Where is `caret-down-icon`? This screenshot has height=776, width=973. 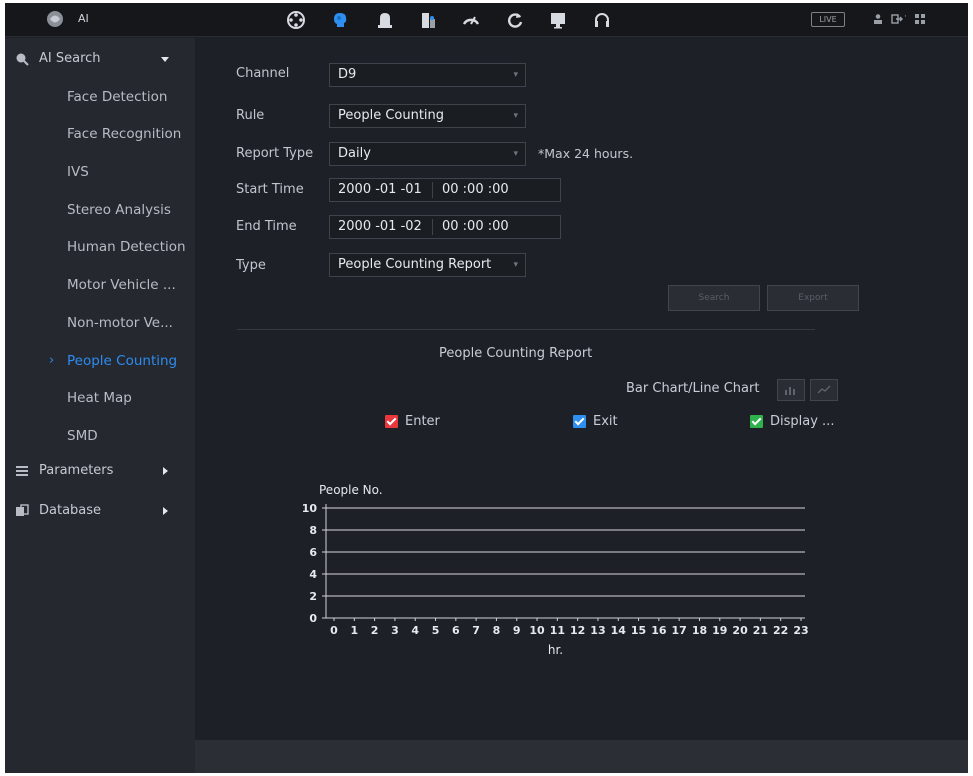 caret-down-icon is located at coordinates (165, 59).